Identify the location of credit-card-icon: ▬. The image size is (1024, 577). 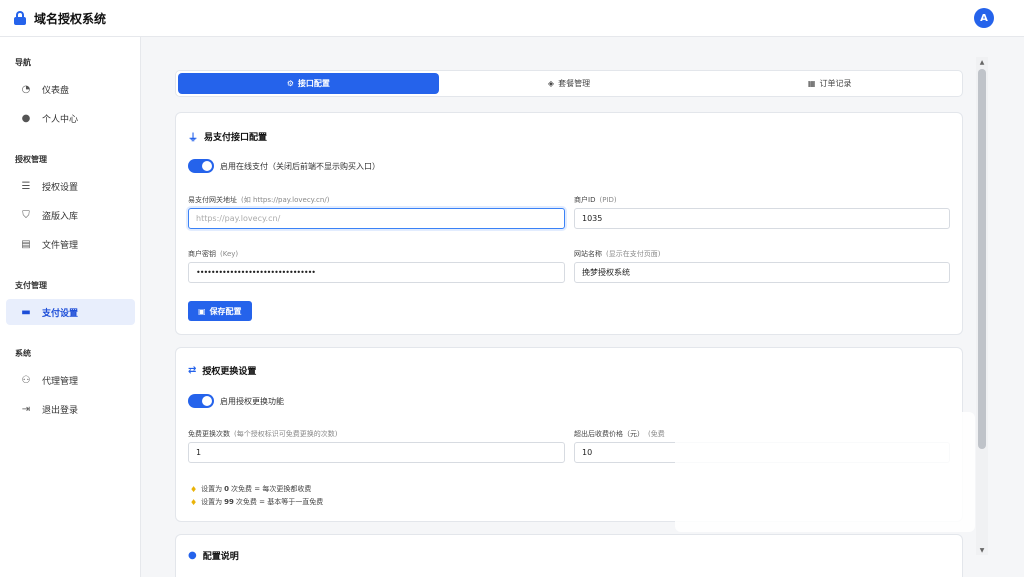
(26, 312).